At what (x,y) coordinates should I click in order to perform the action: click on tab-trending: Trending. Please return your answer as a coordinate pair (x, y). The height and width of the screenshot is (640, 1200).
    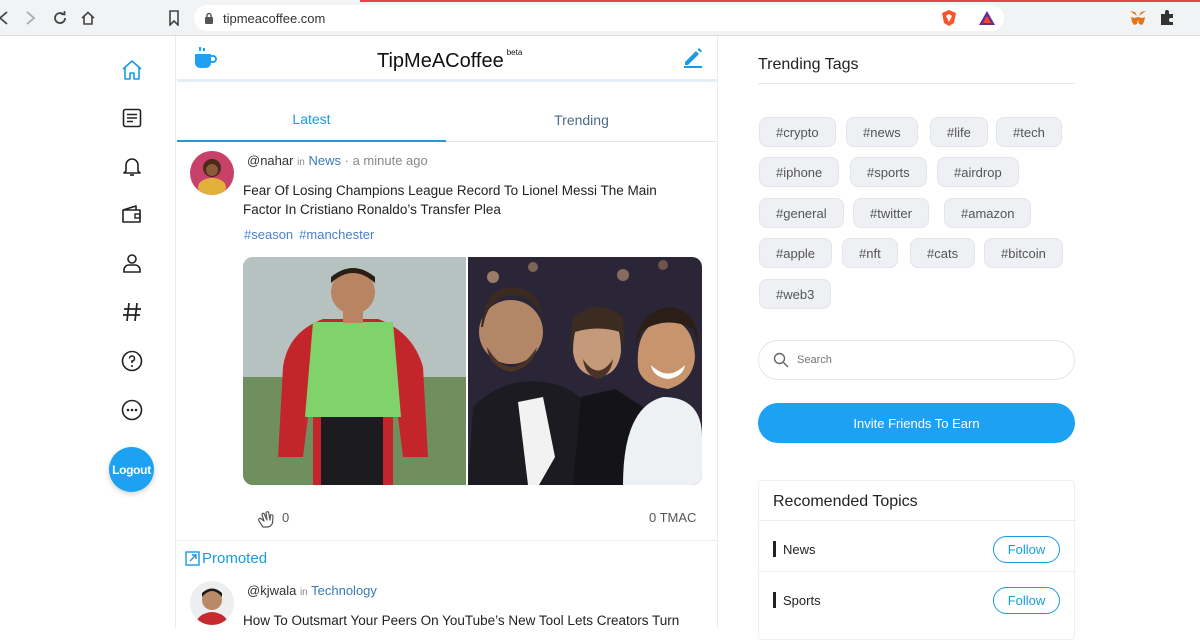
    Looking at the image, I should click on (581, 120).